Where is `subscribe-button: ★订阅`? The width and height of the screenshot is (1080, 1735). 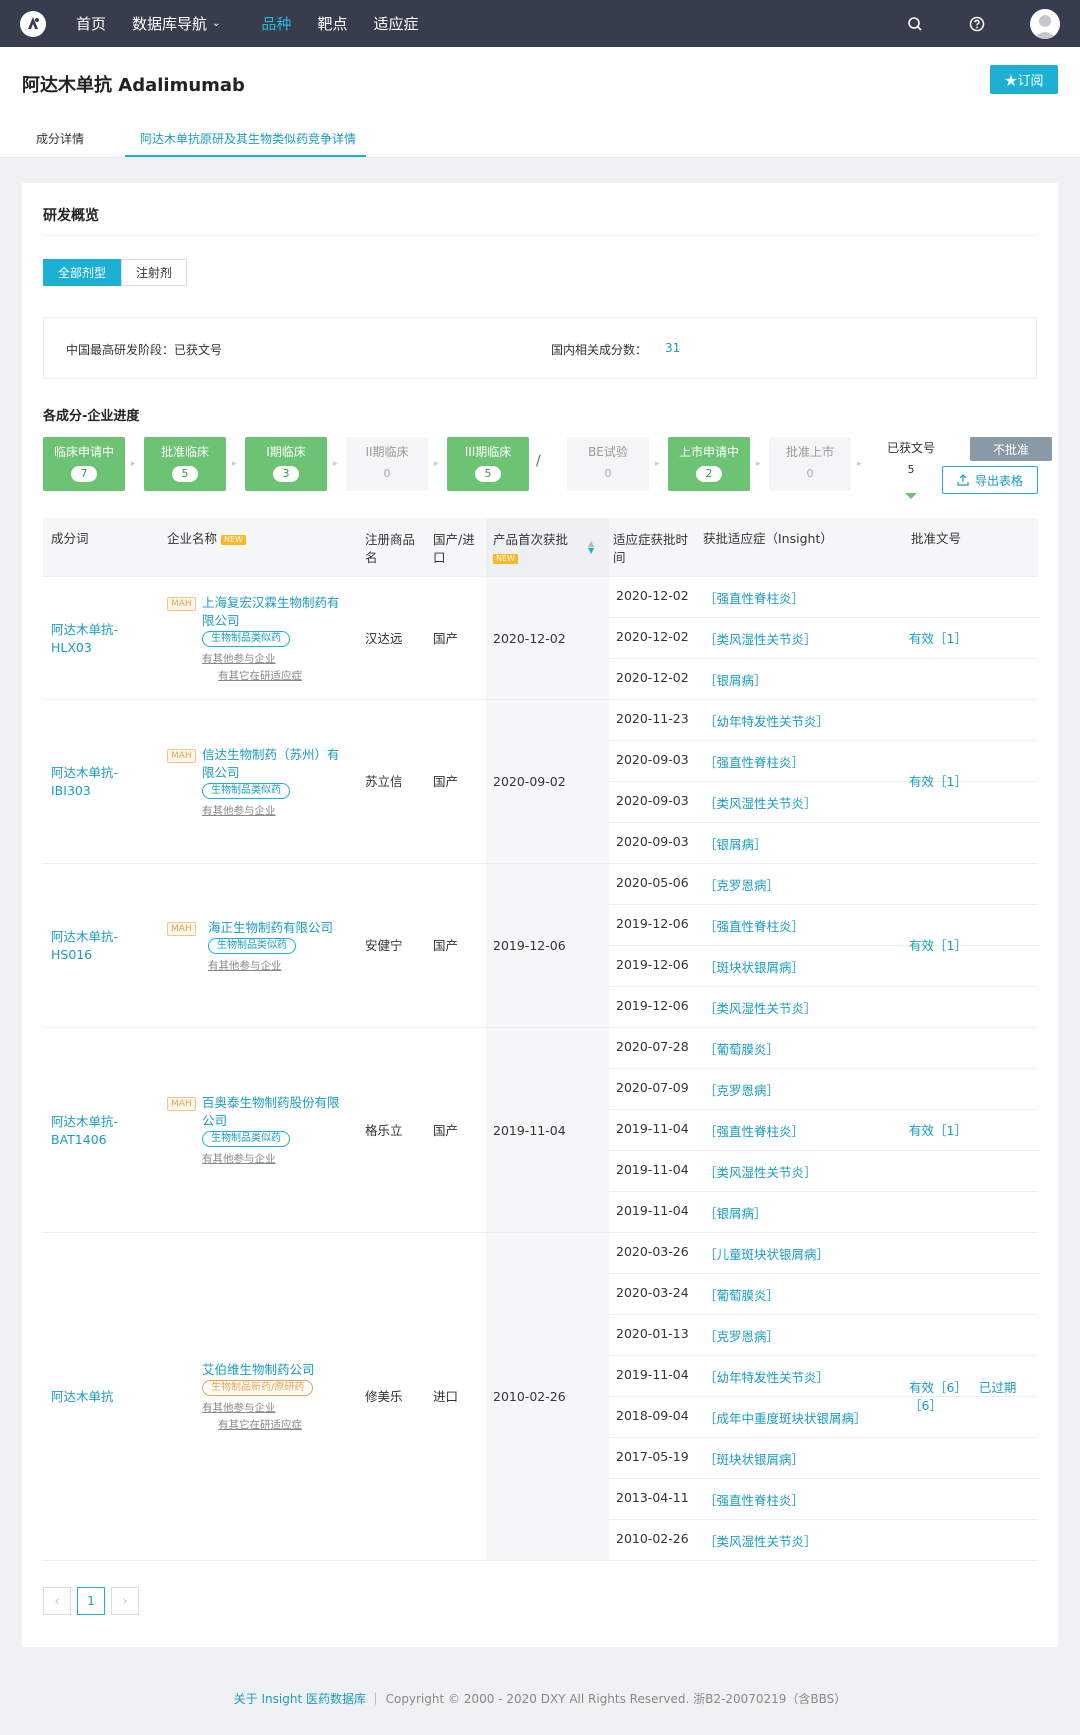 subscribe-button: ★订阅 is located at coordinates (1024, 79).